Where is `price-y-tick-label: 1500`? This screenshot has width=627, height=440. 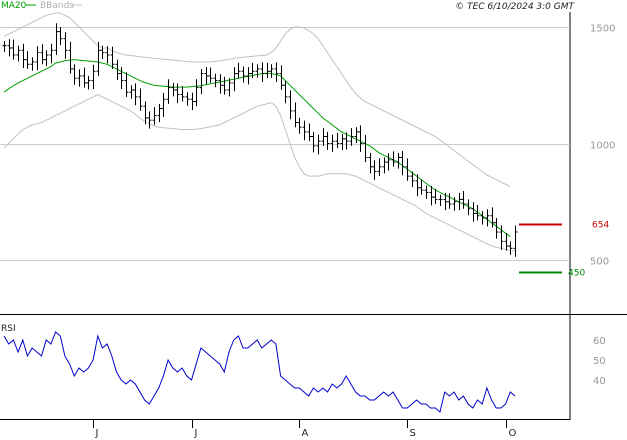 price-y-tick-label: 1500 is located at coordinates (602, 29).